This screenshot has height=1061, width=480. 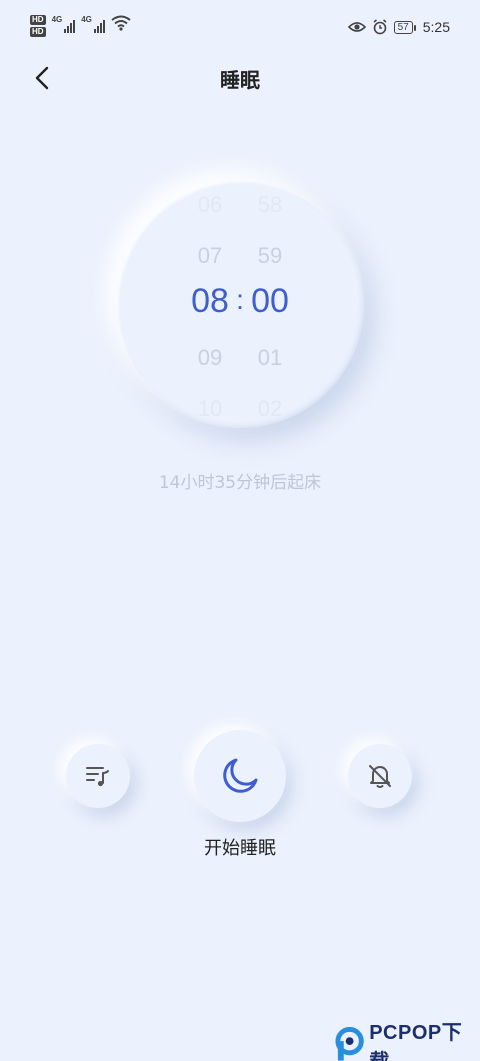 What do you see at coordinates (270, 205) in the screenshot?
I see `minute-option: 58` at bounding box center [270, 205].